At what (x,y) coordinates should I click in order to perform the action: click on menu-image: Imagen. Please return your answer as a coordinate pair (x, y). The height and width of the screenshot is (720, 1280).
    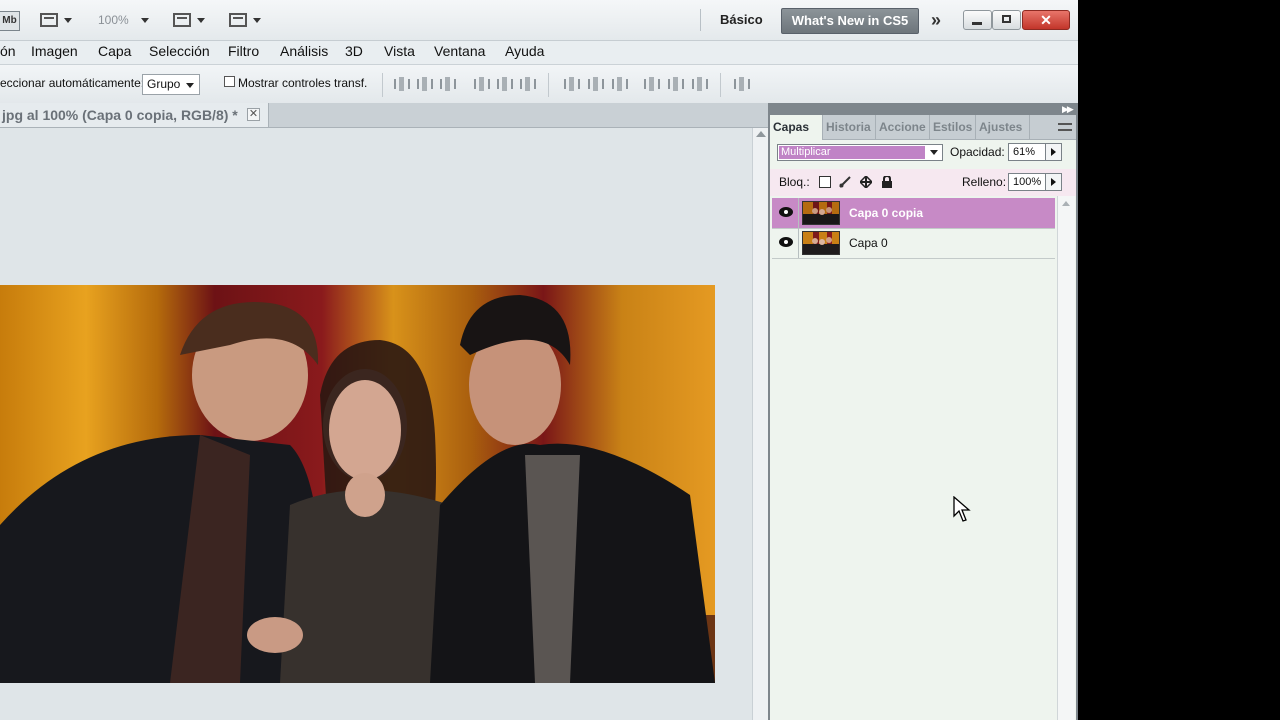
    Looking at the image, I should click on (54, 51).